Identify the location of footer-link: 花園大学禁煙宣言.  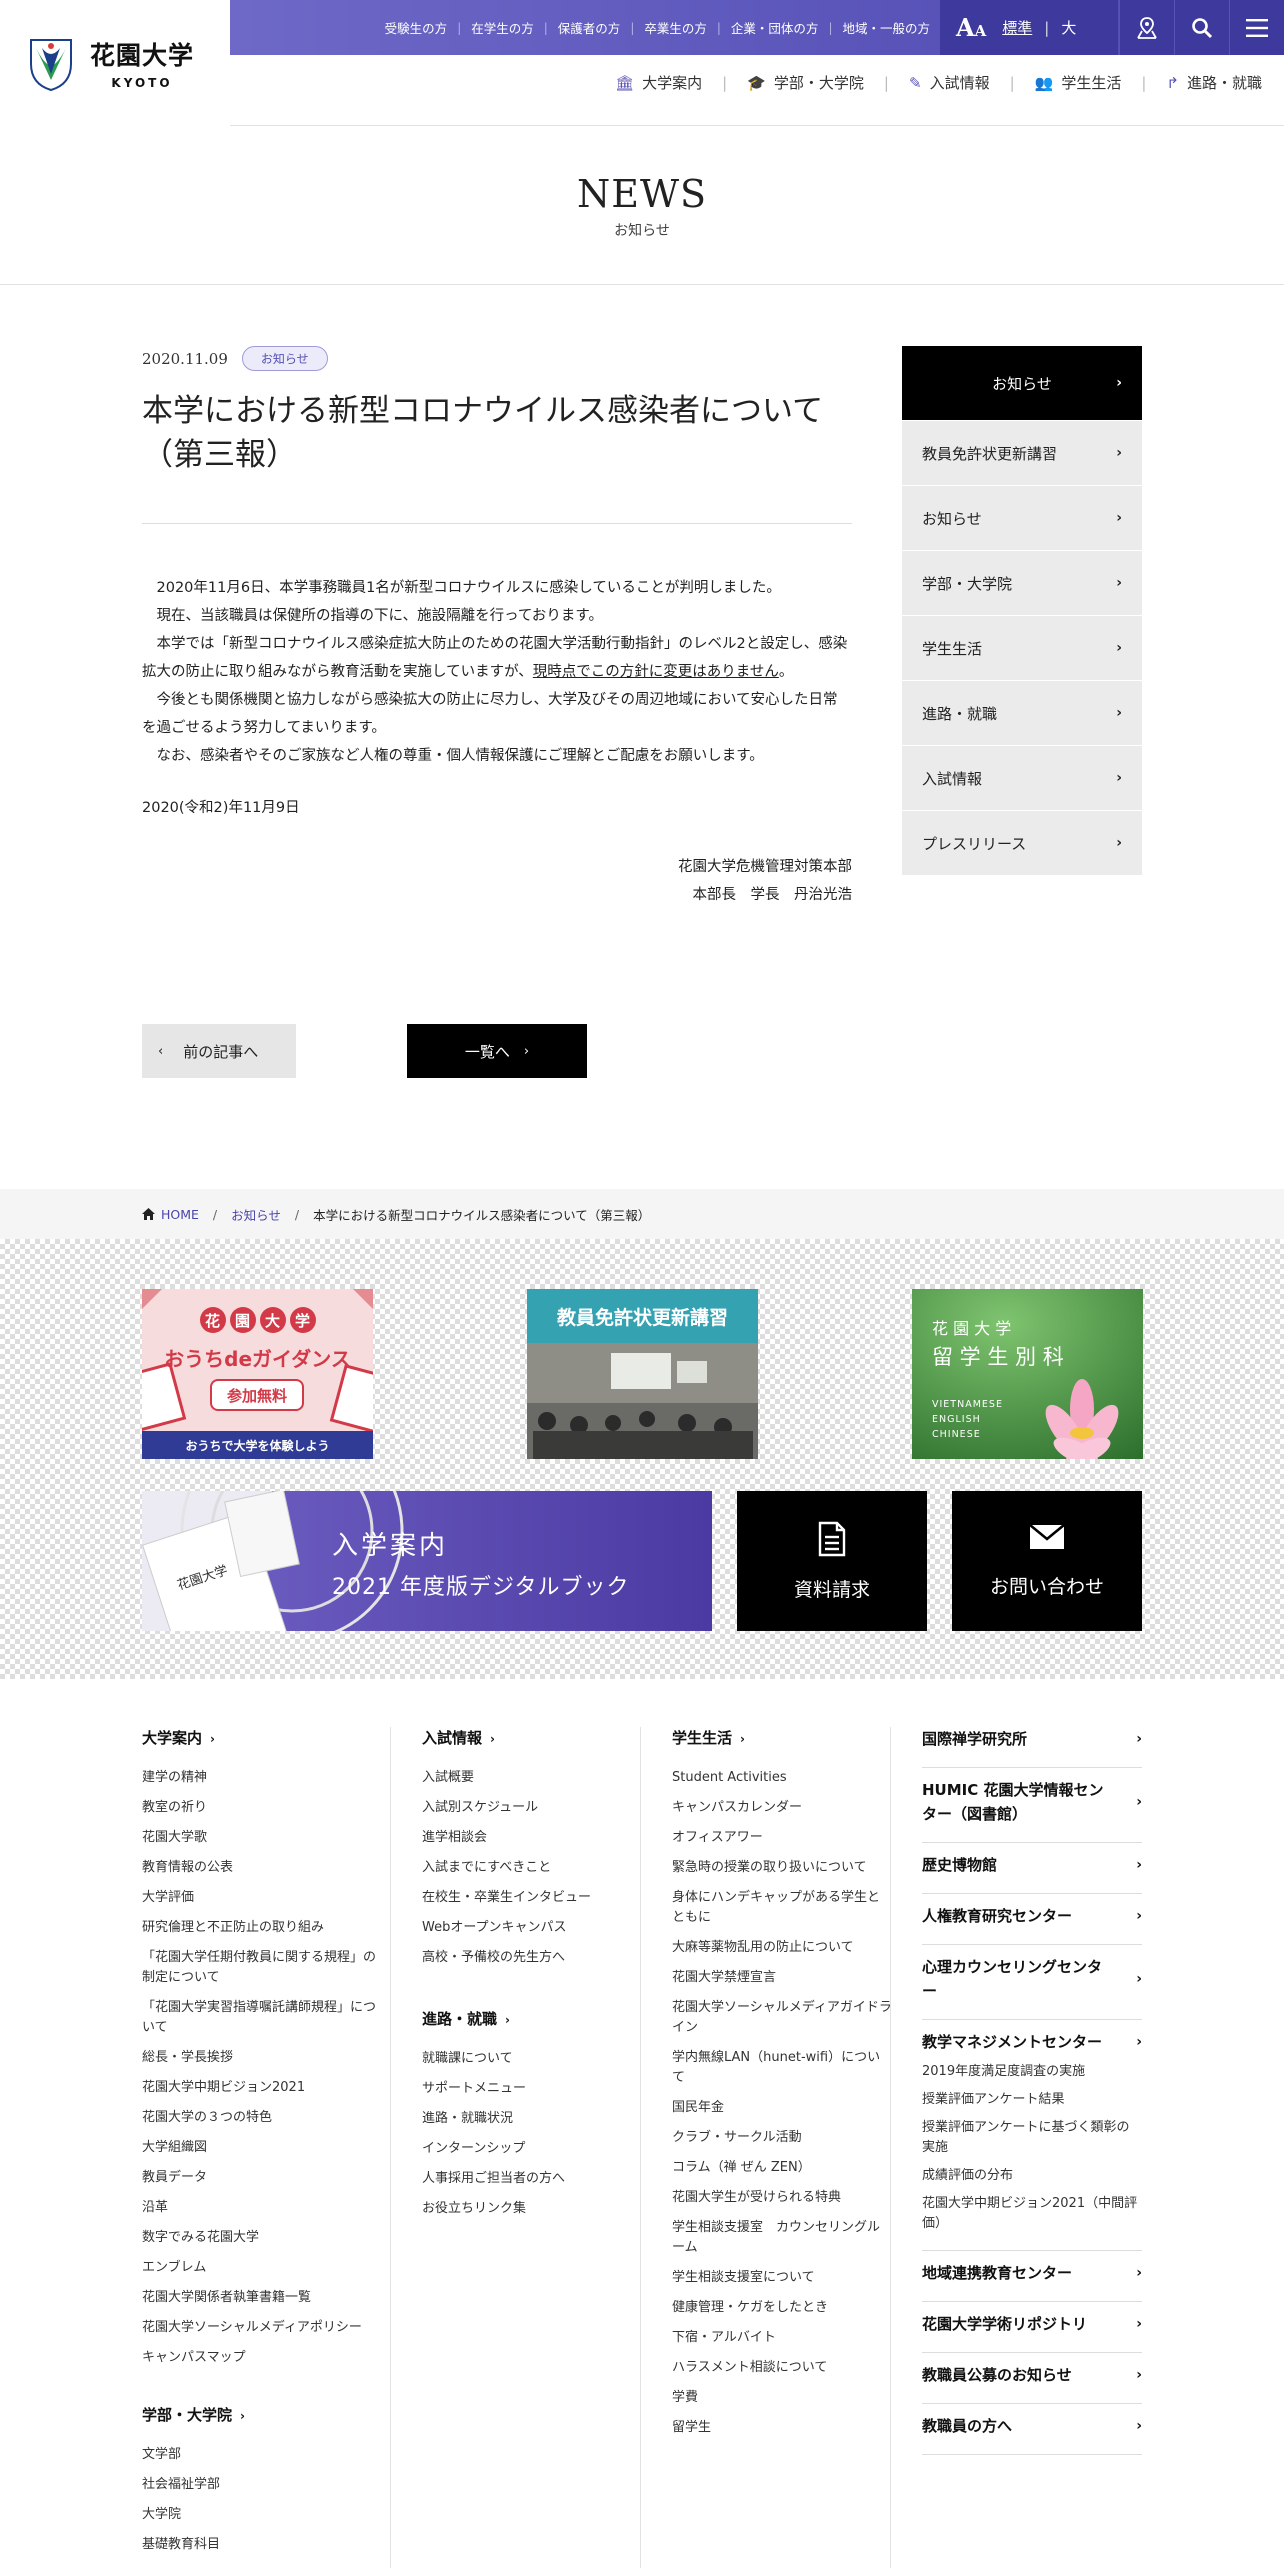
(782, 1978).